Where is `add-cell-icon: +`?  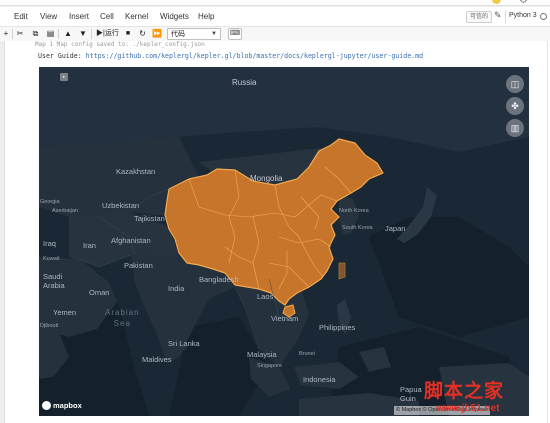 add-cell-icon: + is located at coordinates (6, 34).